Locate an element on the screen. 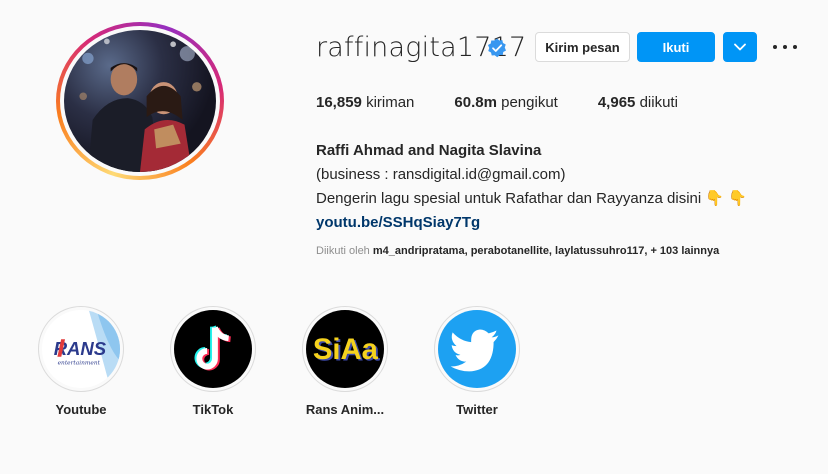 The image size is (828, 474). svg-text: entertainment is located at coordinates (79, 364).